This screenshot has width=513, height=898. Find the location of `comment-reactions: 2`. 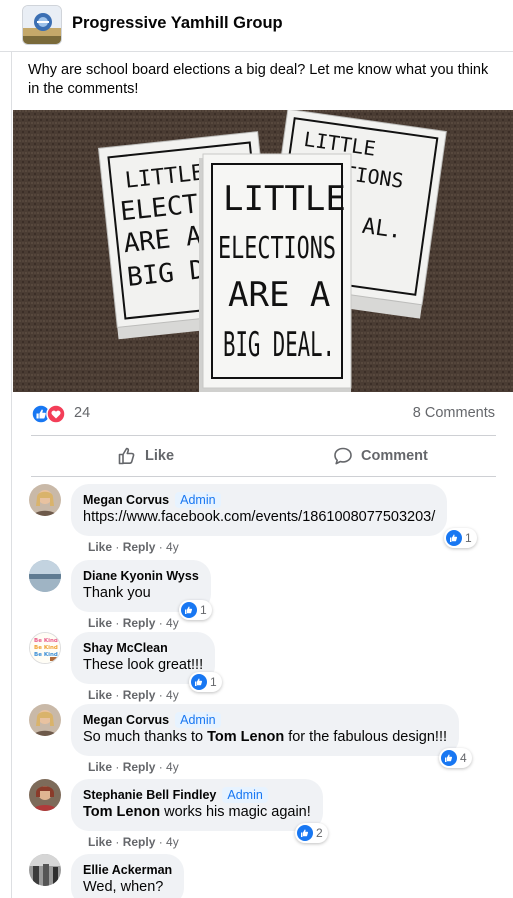

comment-reactions: 2 is located at coordinates (311, 833).